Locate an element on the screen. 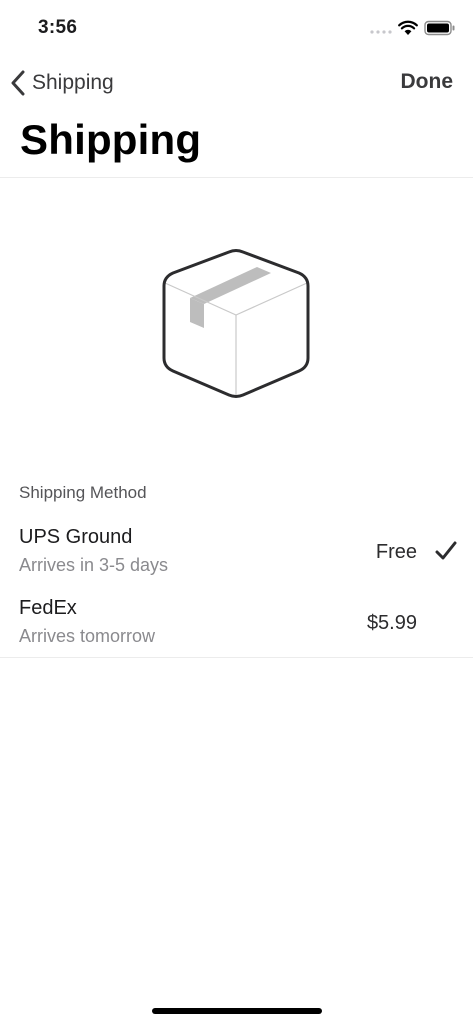 This screenshot has height=1024, width=473. navigation-bar: Shipping Done is located at coordinates (236, 83).